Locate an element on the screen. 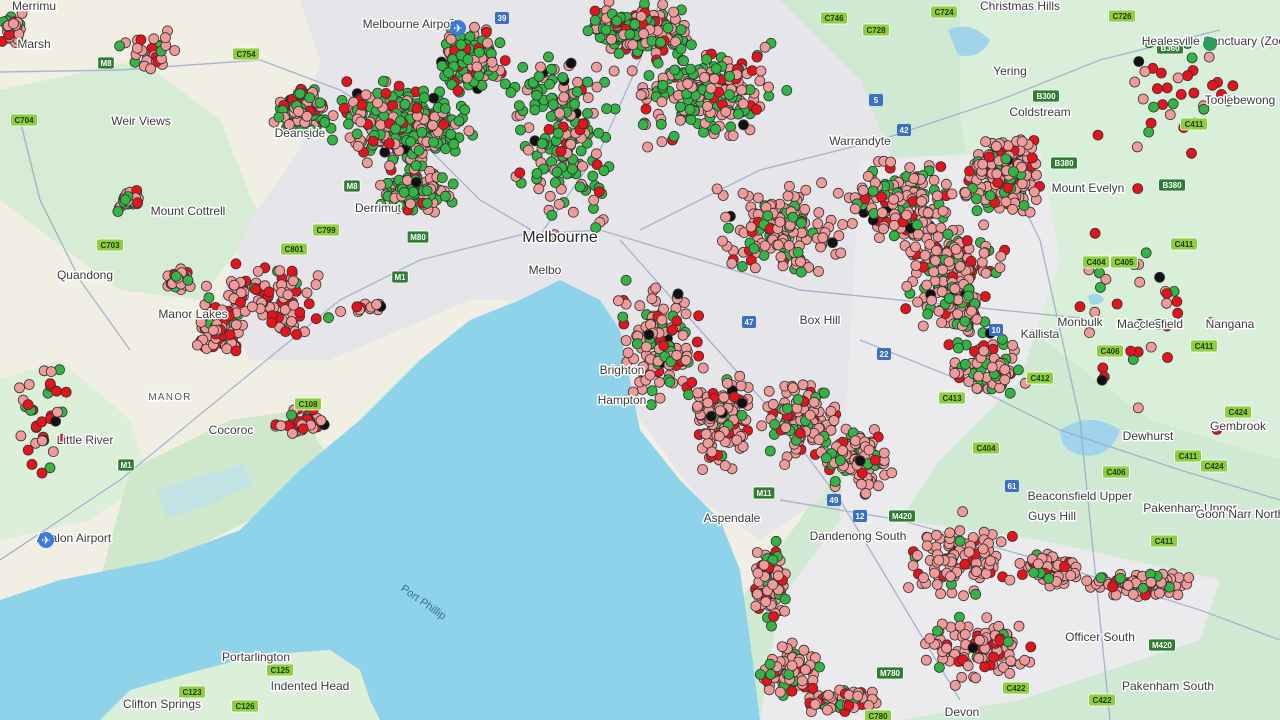 The width and height of the screenshot is (1280, 720). place-label: Box Hill is located at coordinates (820, 320).